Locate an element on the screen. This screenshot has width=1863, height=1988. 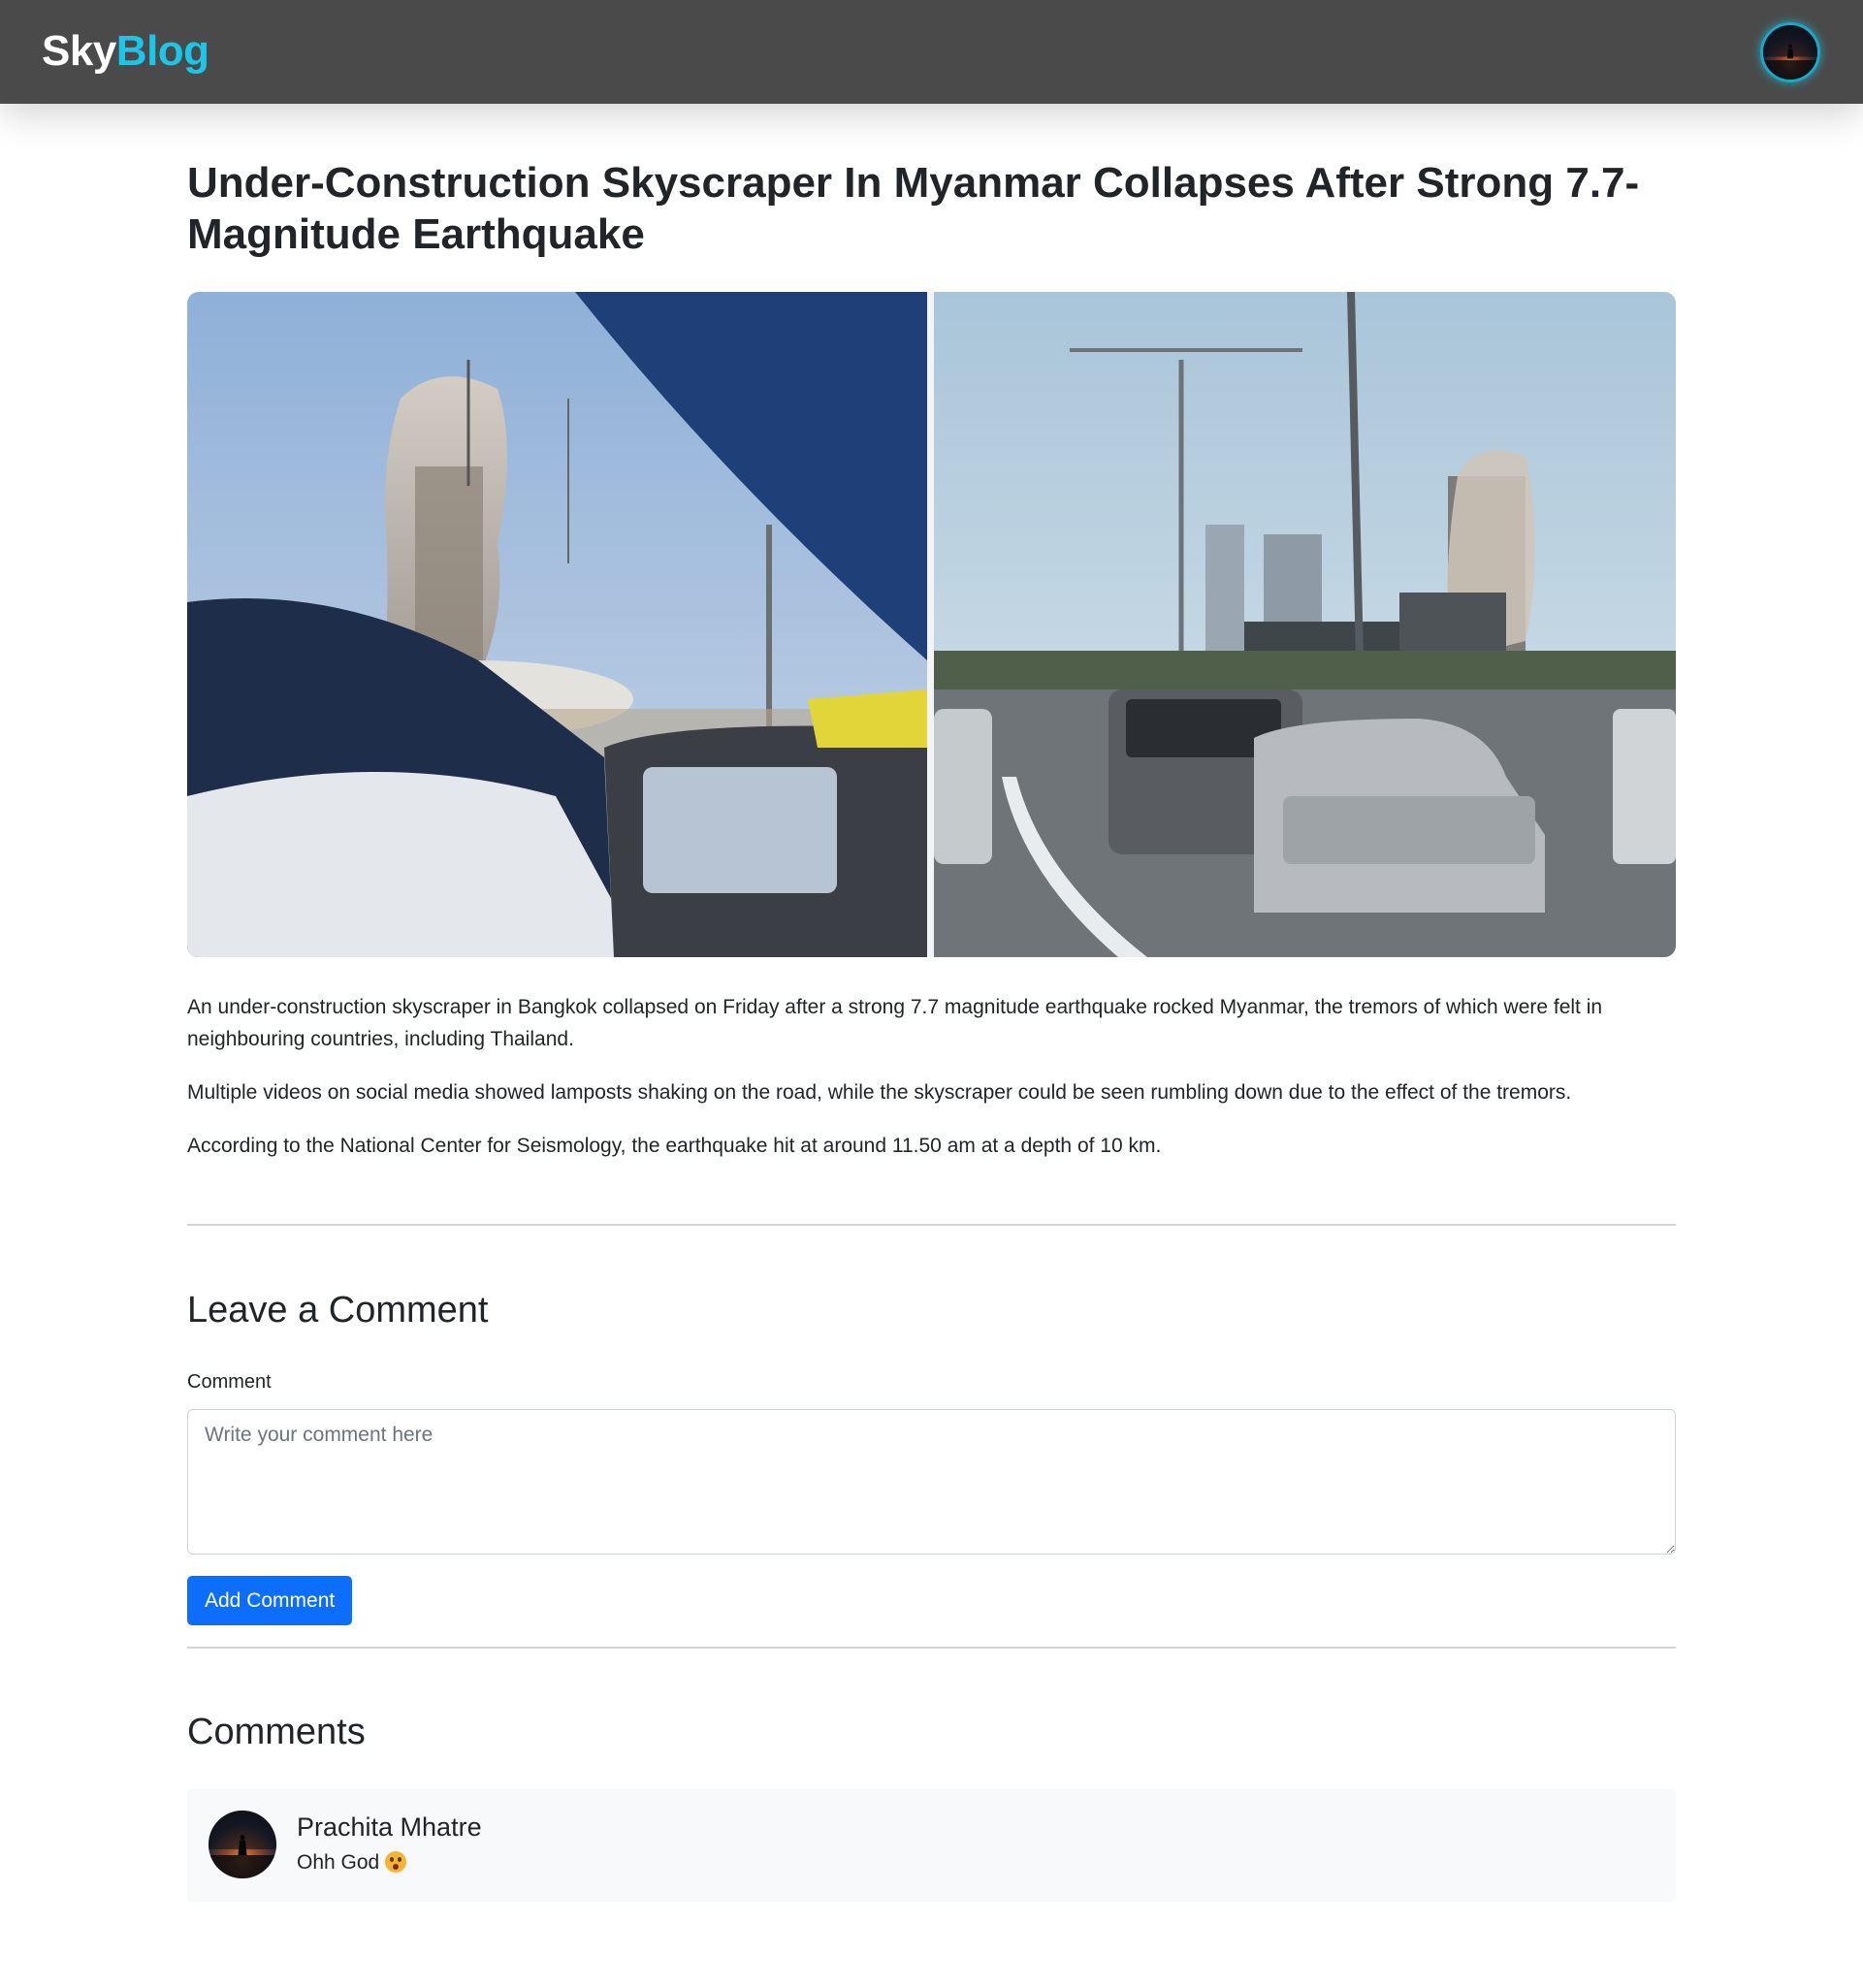
site-logo: SkyBlog is located at coordinates (125, 51).